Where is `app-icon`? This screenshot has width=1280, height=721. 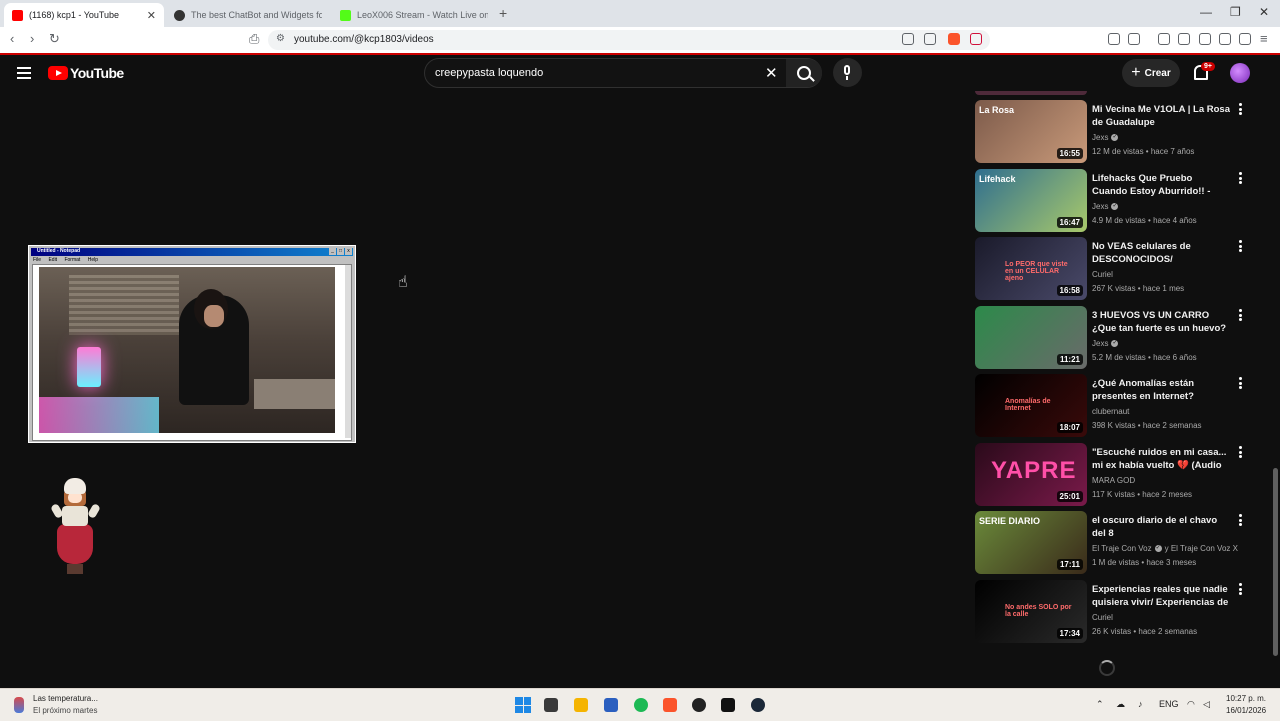 app-icon is located at coordinates (699, 705).